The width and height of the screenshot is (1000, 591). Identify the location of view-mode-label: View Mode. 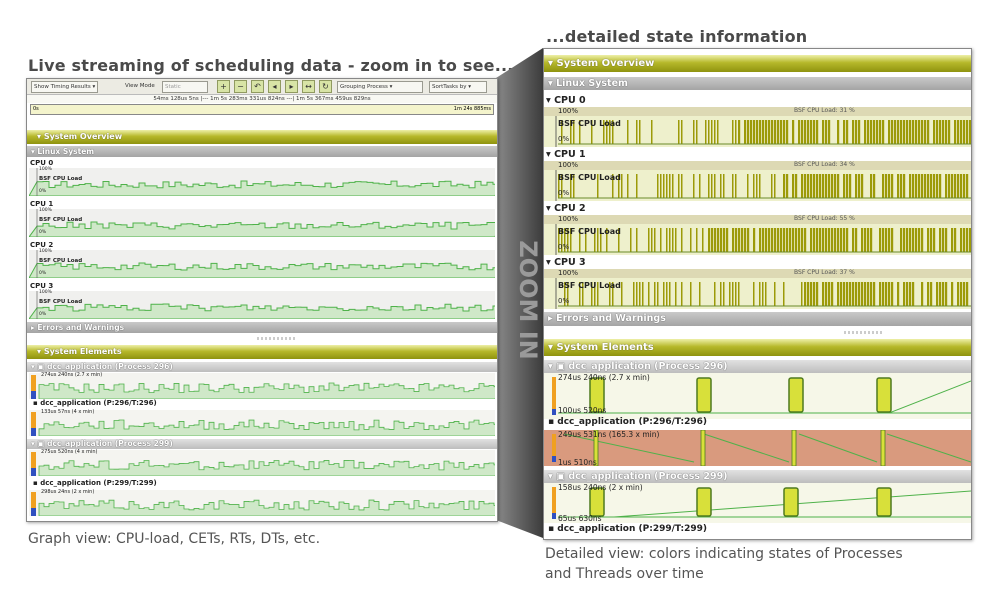
(140, 86).